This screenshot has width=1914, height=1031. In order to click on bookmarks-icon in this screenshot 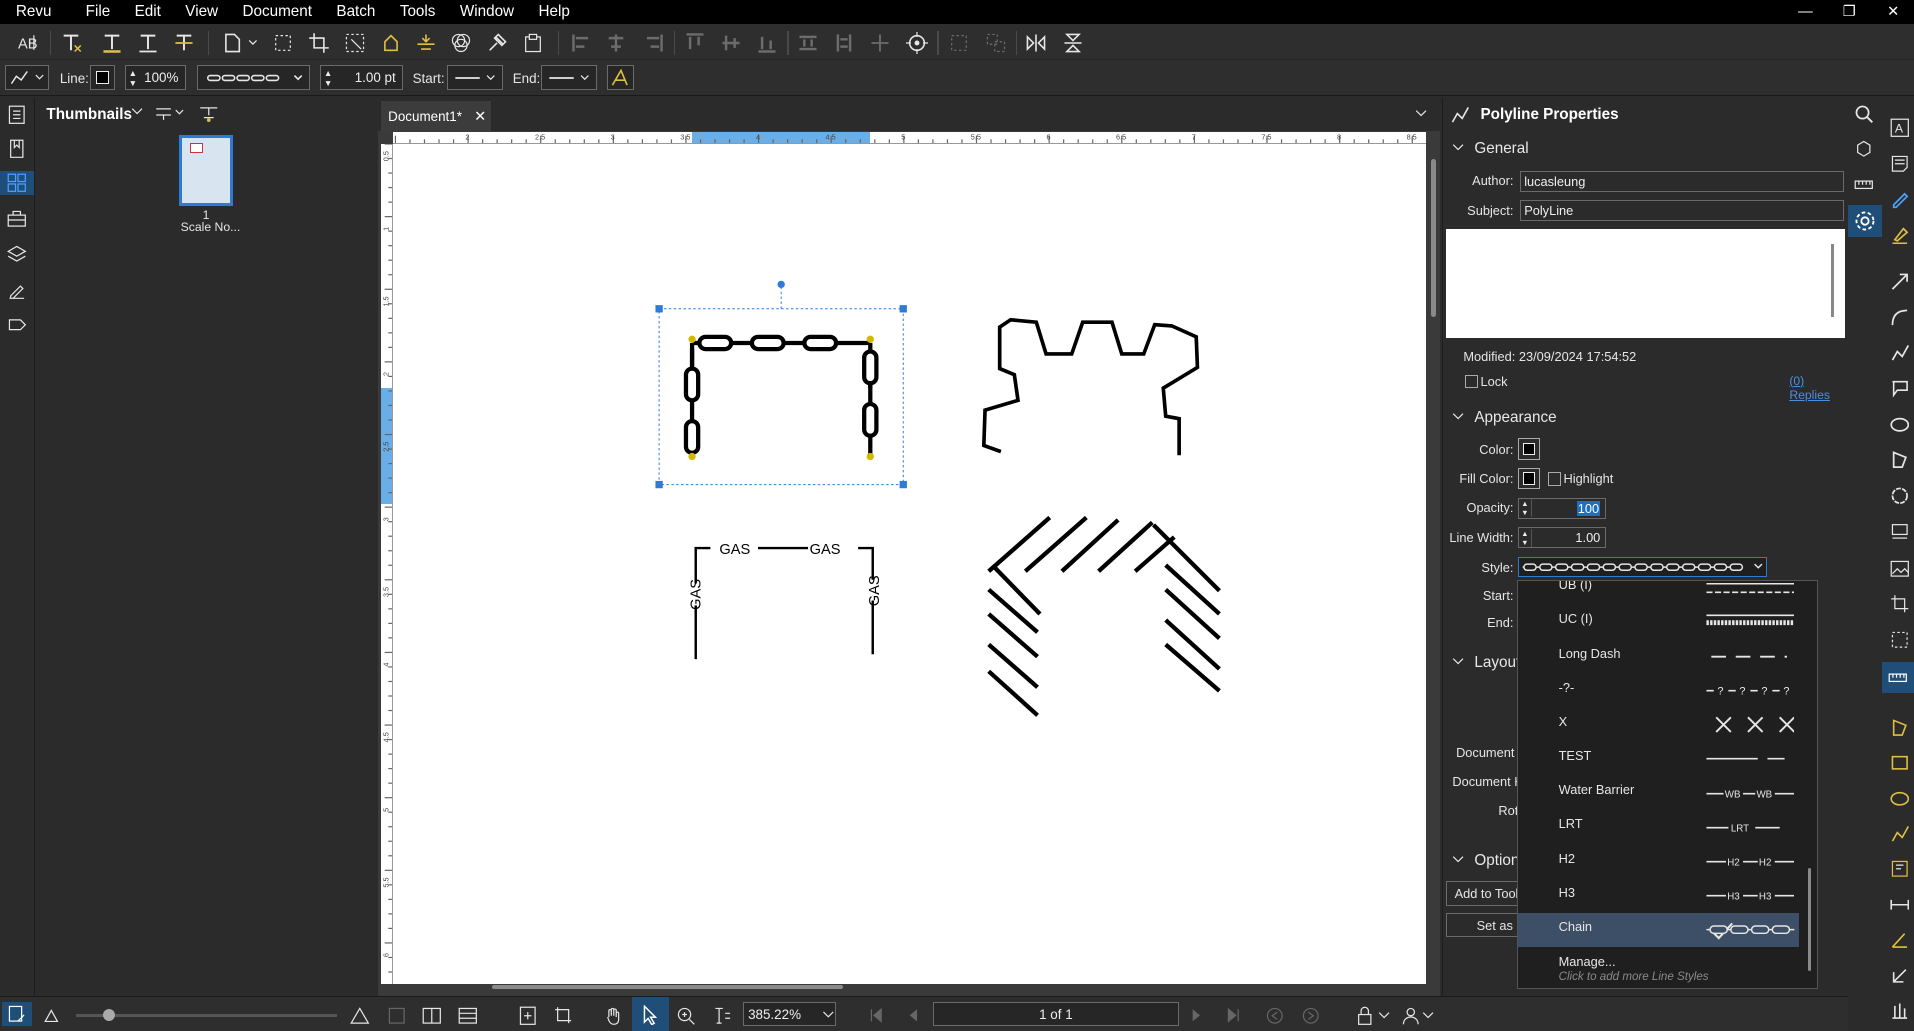, I will do `click(17, 149)`.